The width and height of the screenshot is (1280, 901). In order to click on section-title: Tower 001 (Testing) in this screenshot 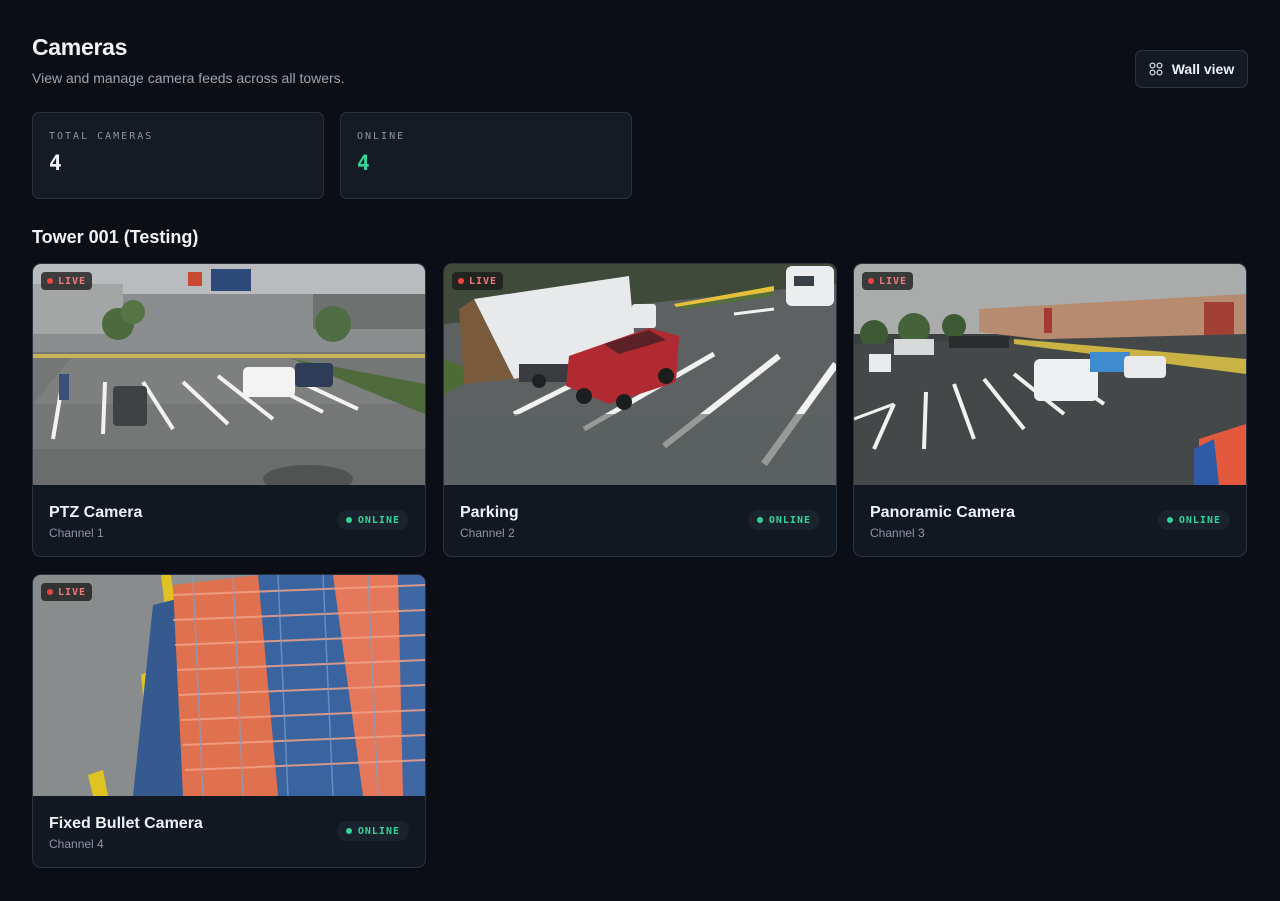, I will do `click(115, 237)`.